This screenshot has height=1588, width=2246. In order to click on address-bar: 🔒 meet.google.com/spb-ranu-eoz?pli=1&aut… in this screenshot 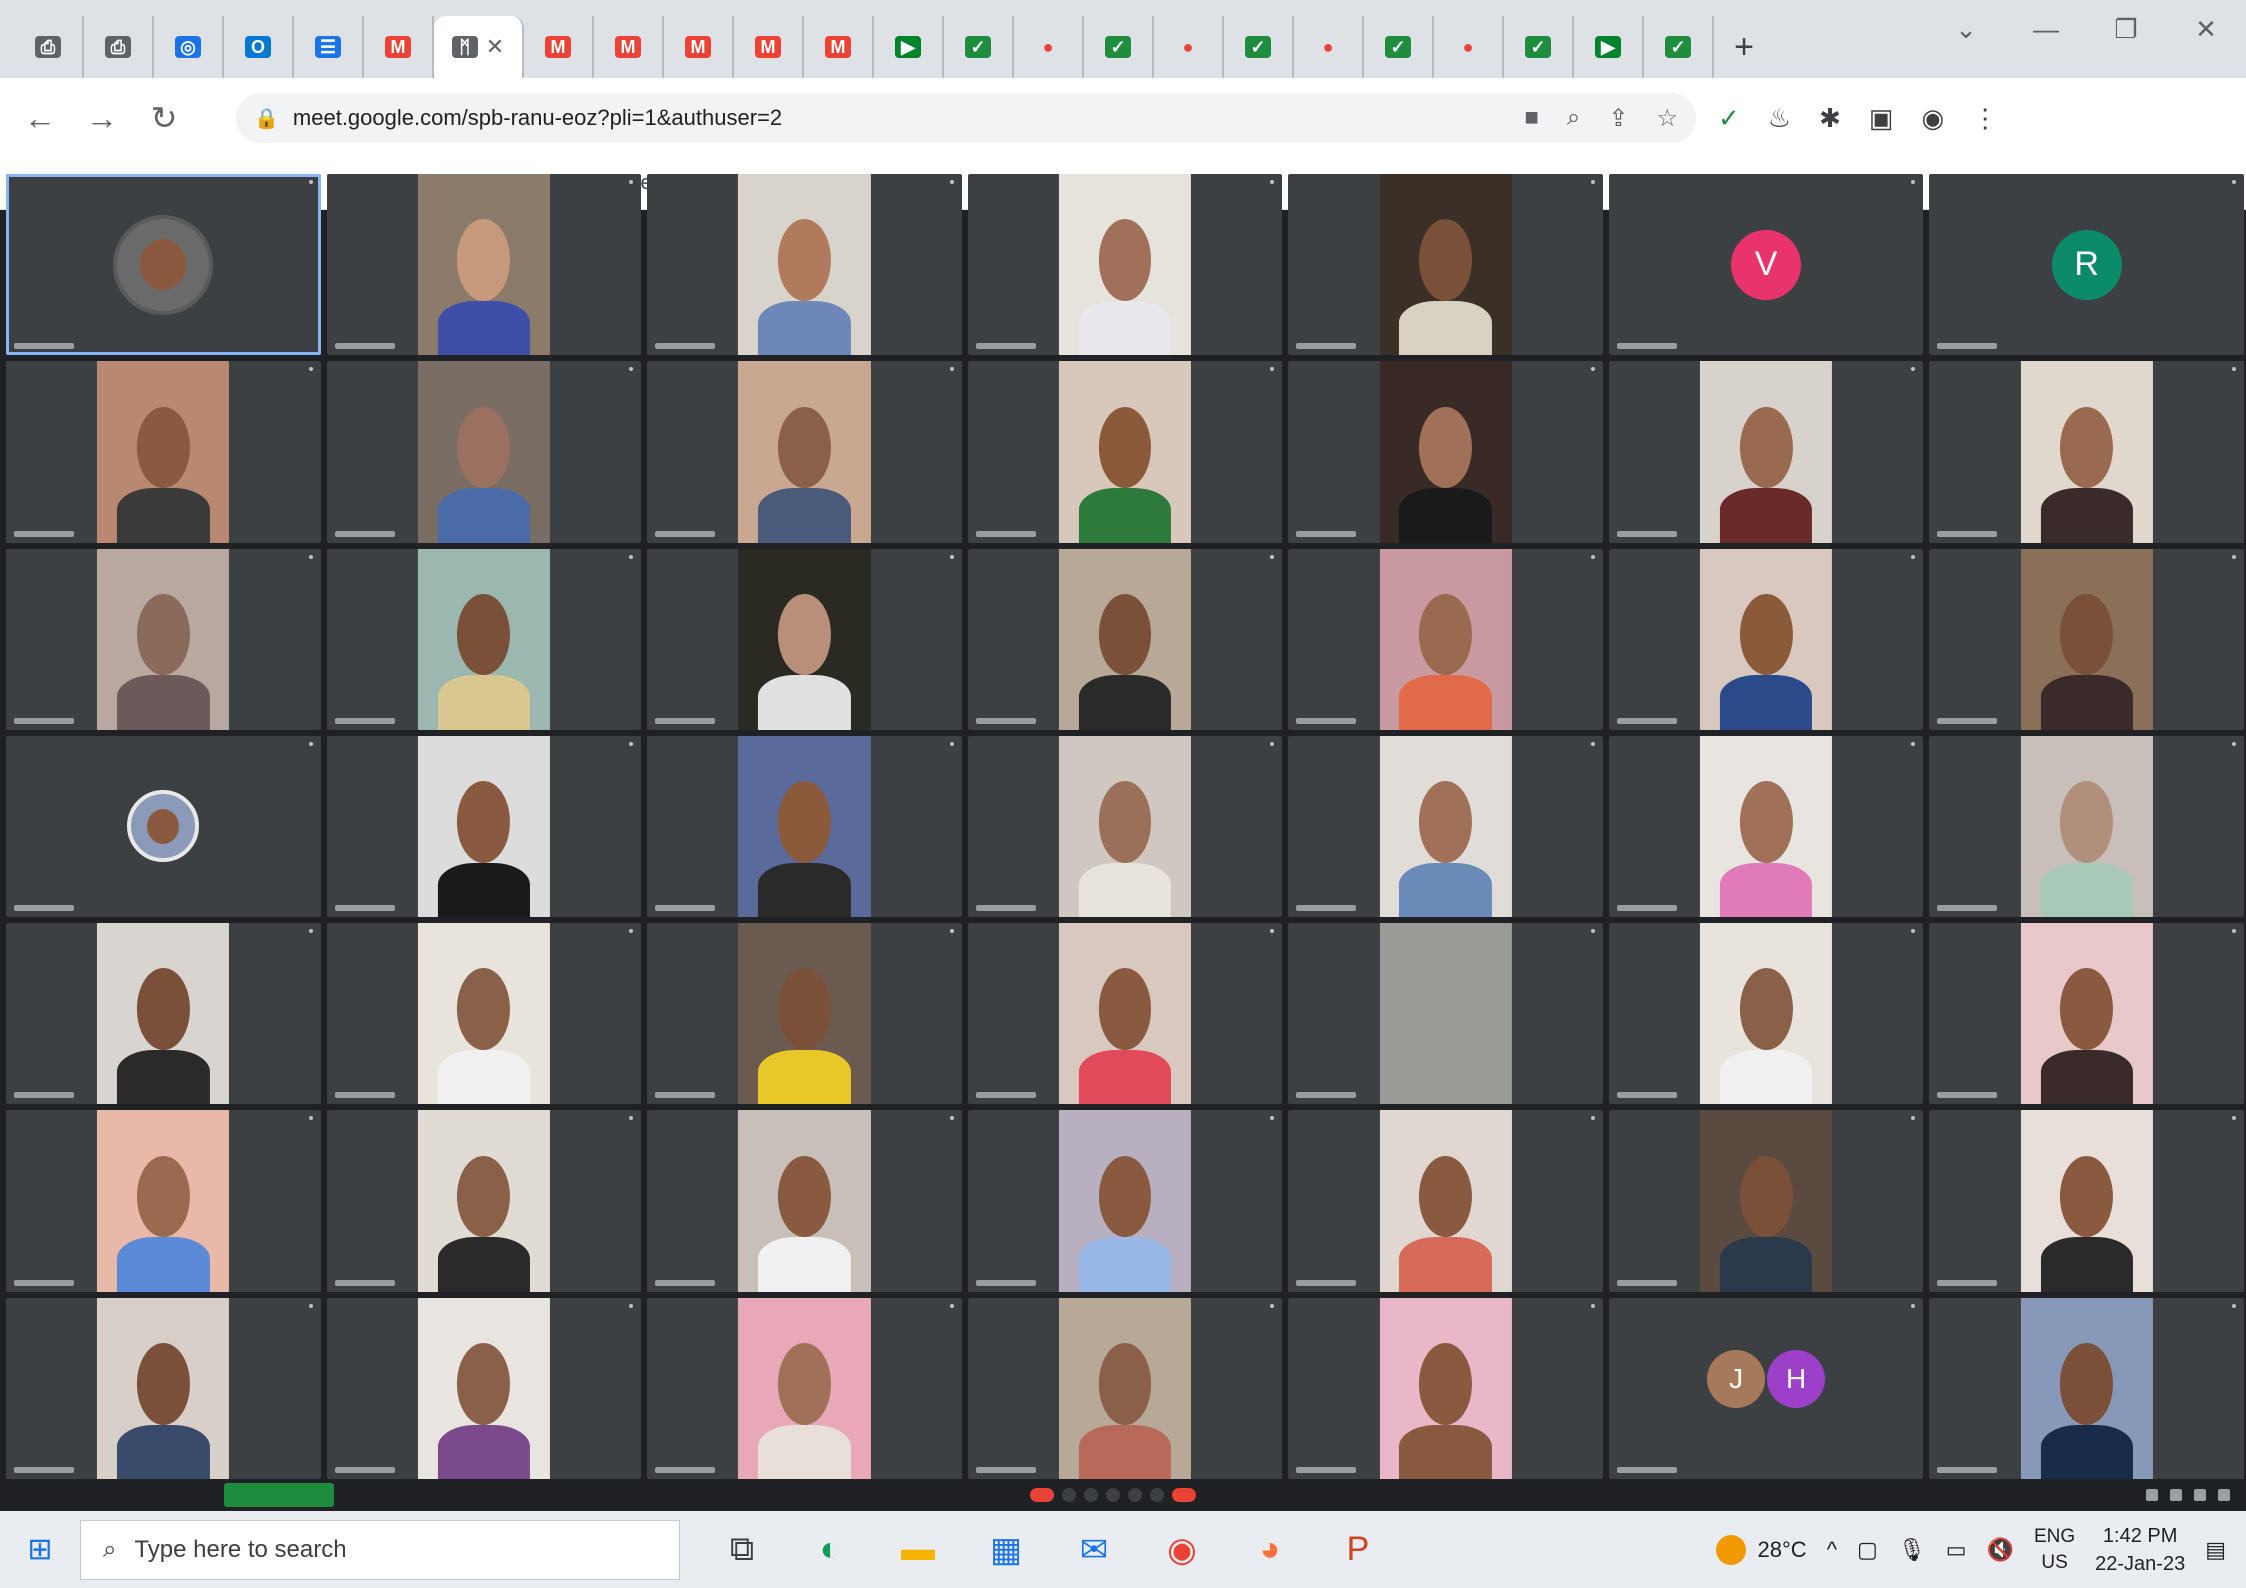, I will do `click(966, 118)`.